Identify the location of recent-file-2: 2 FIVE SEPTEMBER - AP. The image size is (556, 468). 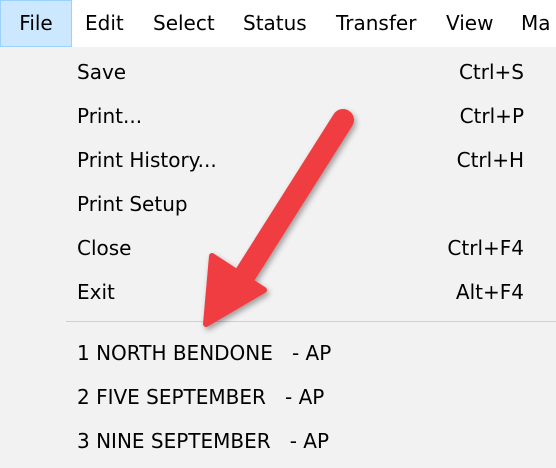
(278, 397).